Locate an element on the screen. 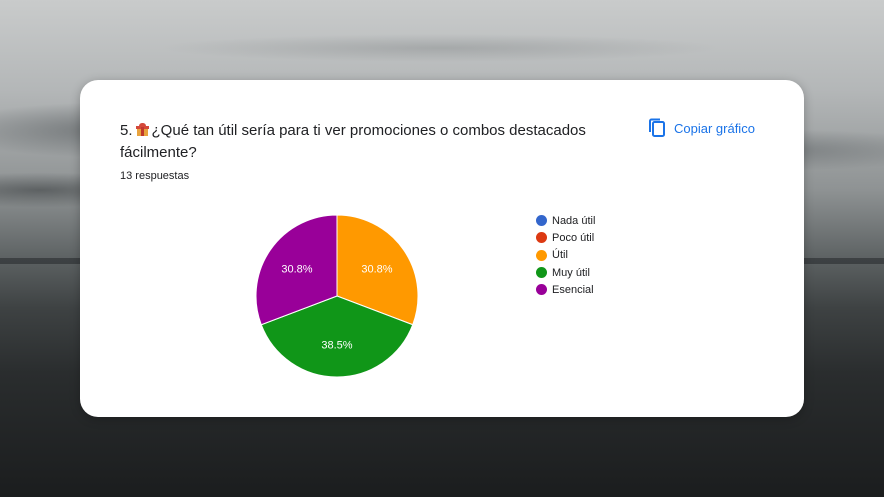 The width and height of the screenshot is (884, 497). pie-label-muy-útil: 38.5% is located at coordinates (336, 346).